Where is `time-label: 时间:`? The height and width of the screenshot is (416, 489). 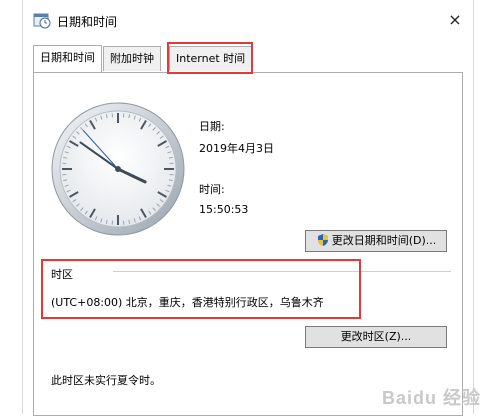 time-label: 时间: is located at coordinates (212, 189).